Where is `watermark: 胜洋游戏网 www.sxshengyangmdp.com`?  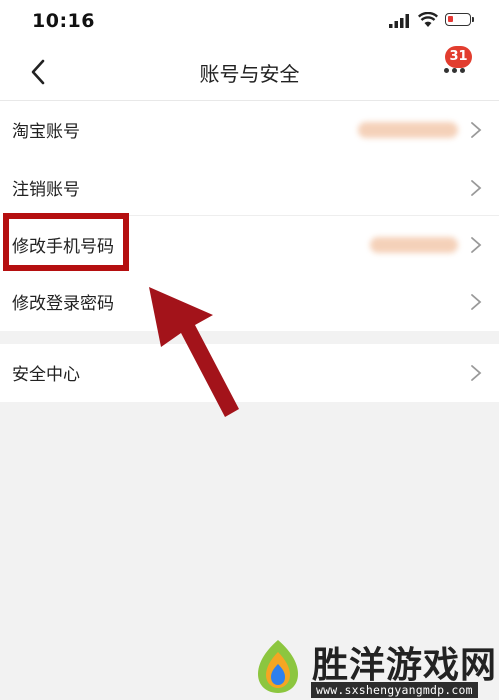 watermark: 胜洋游戏网 www.sxshengyangmdp.com is located at coordinates (373, 667).